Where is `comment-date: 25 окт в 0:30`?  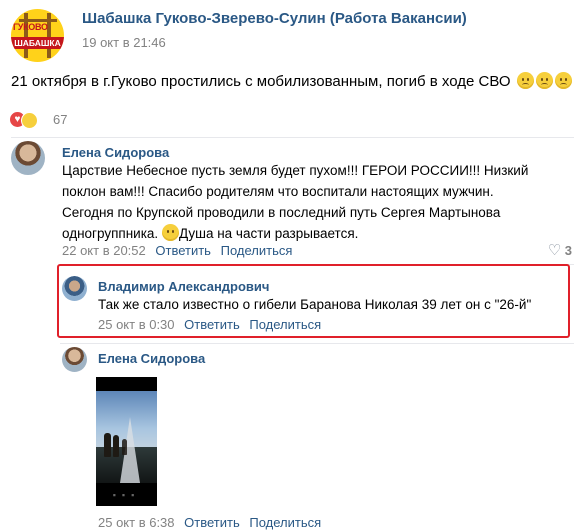
comment-date: 25 окт в 0:30 is located at coordinates (136, 324).